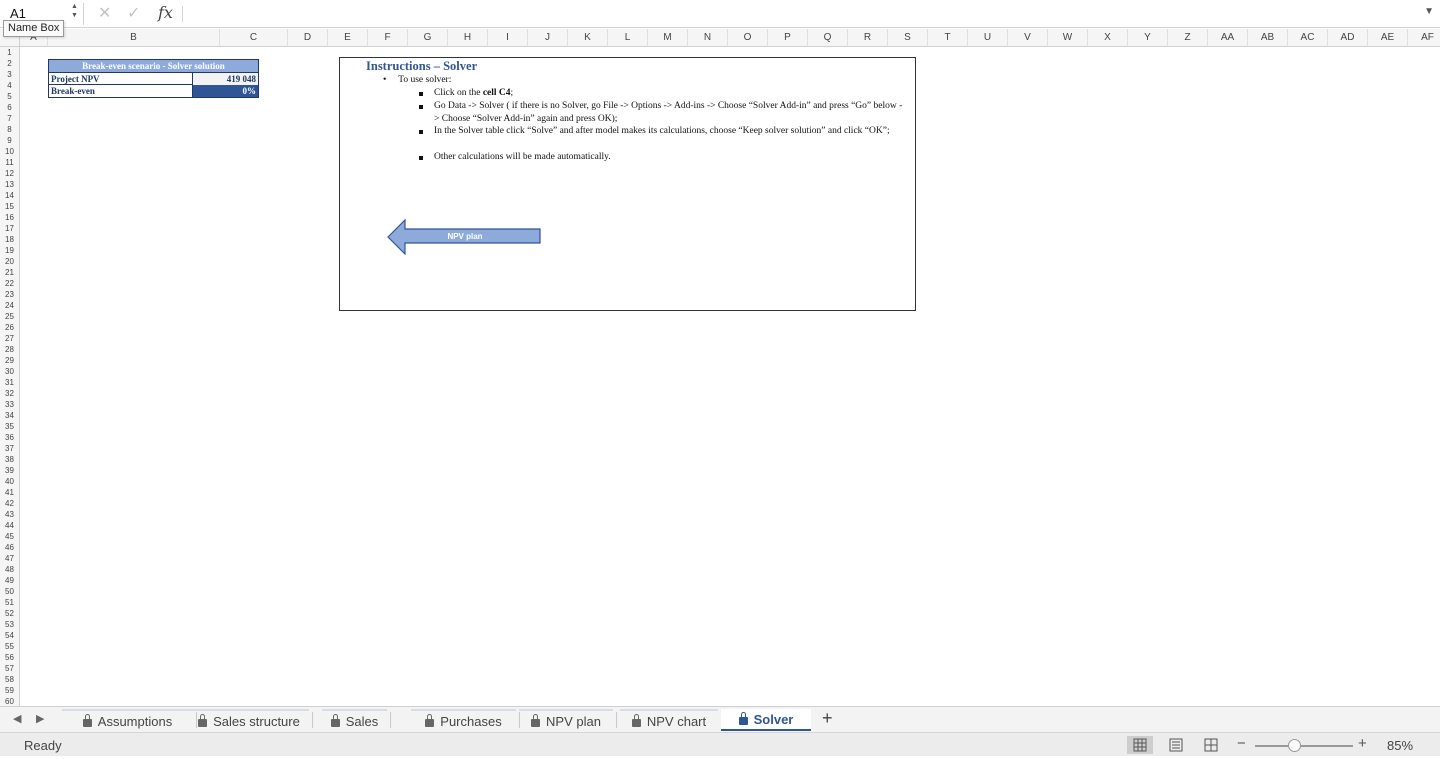 Image resolution: width=1440 pixels, height=759 pixels. Describe the element at coordinates (1268, 38) in the screenshot. I see `column-header-cell: AB` at that location.